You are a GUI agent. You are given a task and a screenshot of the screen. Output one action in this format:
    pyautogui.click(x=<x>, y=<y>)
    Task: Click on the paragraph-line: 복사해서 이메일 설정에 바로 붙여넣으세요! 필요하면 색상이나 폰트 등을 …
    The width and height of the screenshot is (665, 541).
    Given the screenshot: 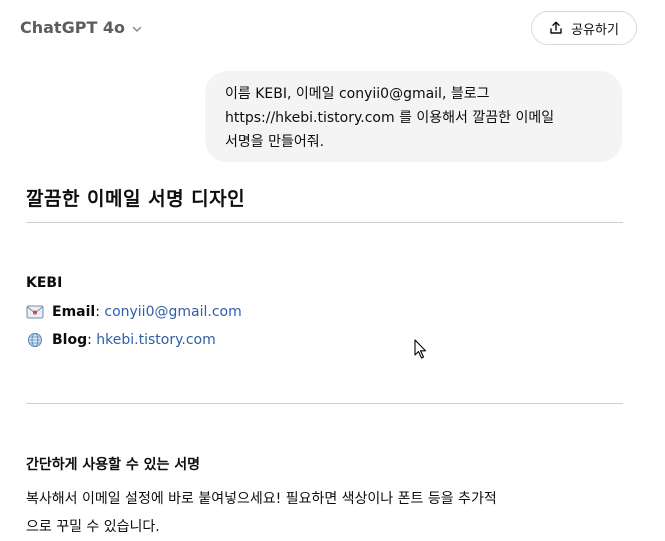 What is the action you would take?
    pyautogui.click(x=261, y=499)
    